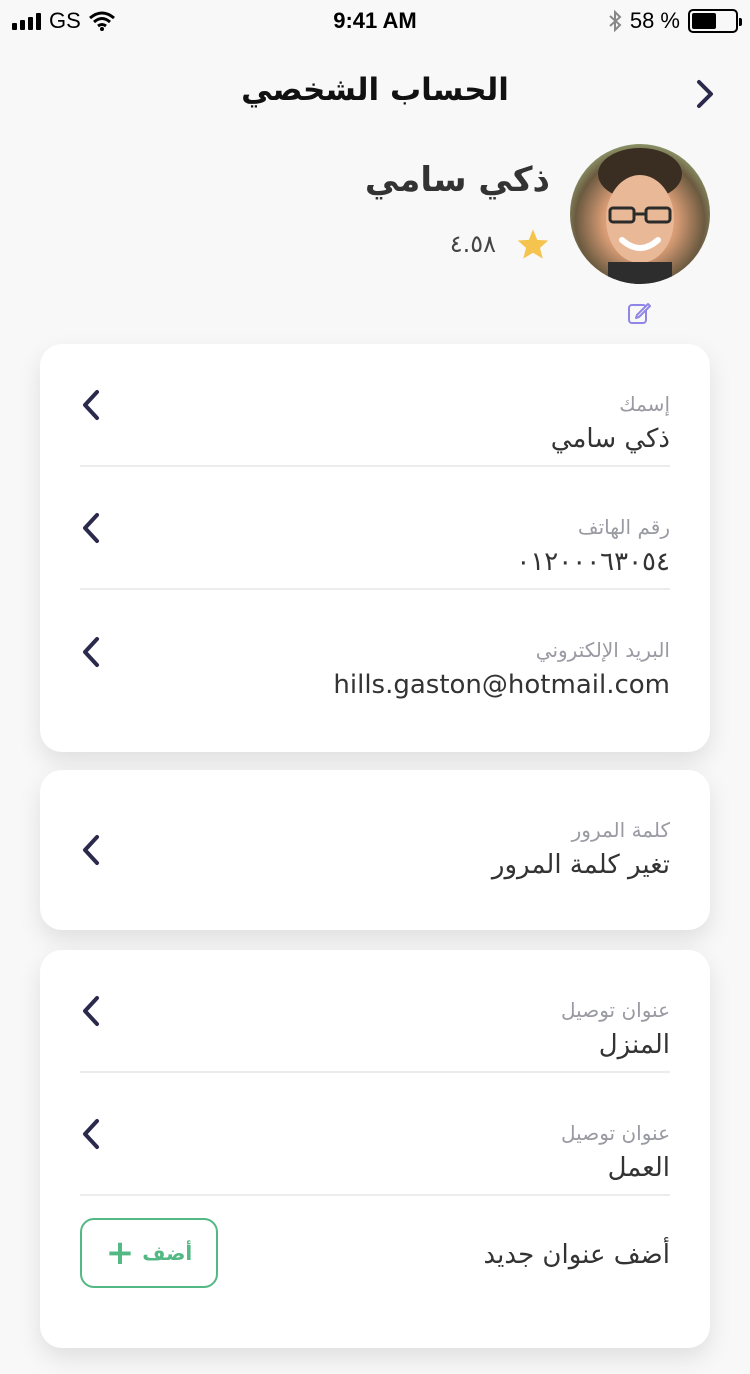 Image resolution: width=750 pixels, height=1374 pixels. Describe the element at coordinates (375, 405) in the screenshot. I see `name-row: إسمك ذكي سامي` at that location.